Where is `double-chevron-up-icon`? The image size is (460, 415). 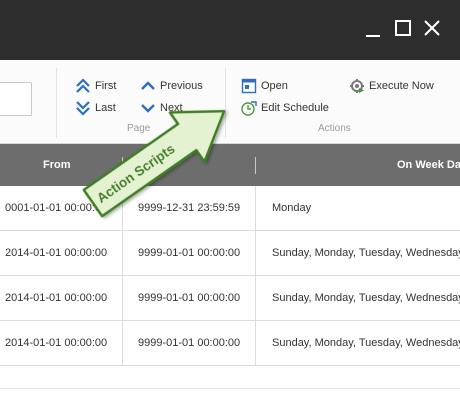 double-chevron-up-icon is located at coordinates (83, 85).